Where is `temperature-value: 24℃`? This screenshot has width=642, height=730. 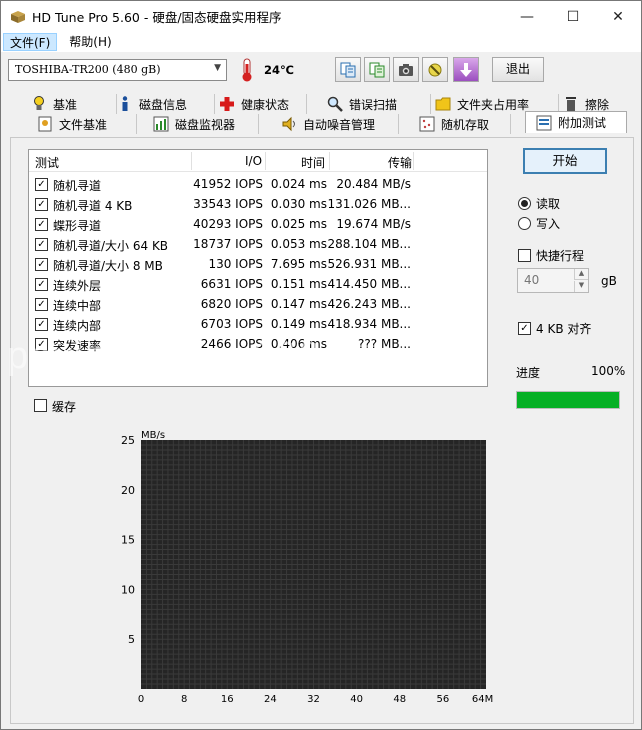
temperature-value: 24℃ is located at coordinates (279, 70).